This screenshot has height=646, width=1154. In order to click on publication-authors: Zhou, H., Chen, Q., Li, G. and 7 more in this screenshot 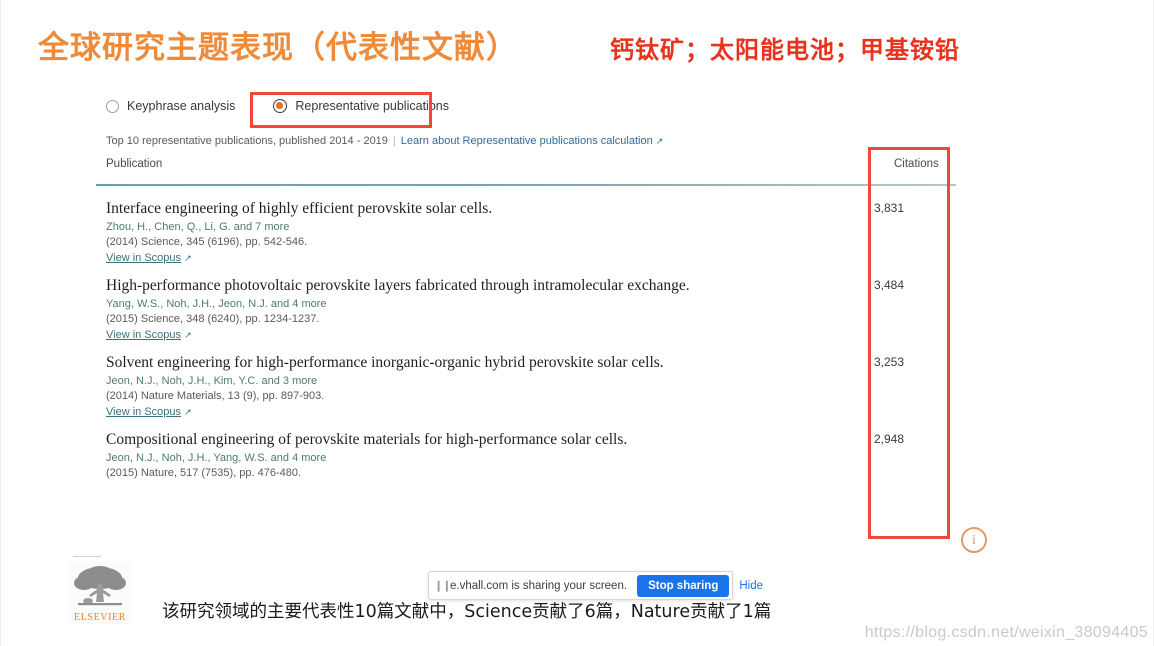, I will do `click(536, 227)`.